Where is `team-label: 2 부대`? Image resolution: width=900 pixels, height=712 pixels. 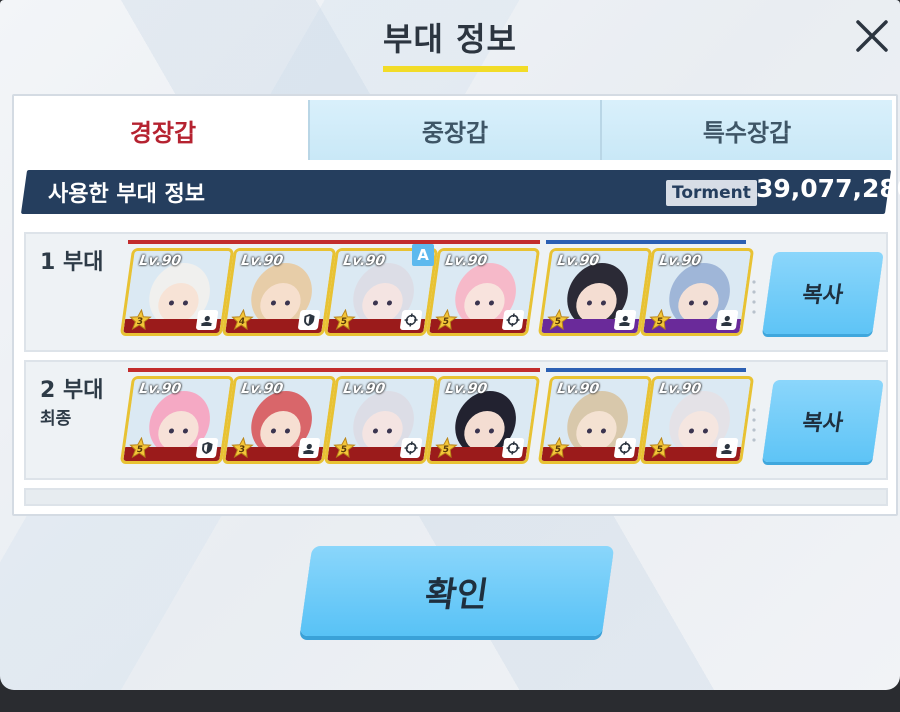
team-label: 2 부대 is located at coordinates (72, 390).